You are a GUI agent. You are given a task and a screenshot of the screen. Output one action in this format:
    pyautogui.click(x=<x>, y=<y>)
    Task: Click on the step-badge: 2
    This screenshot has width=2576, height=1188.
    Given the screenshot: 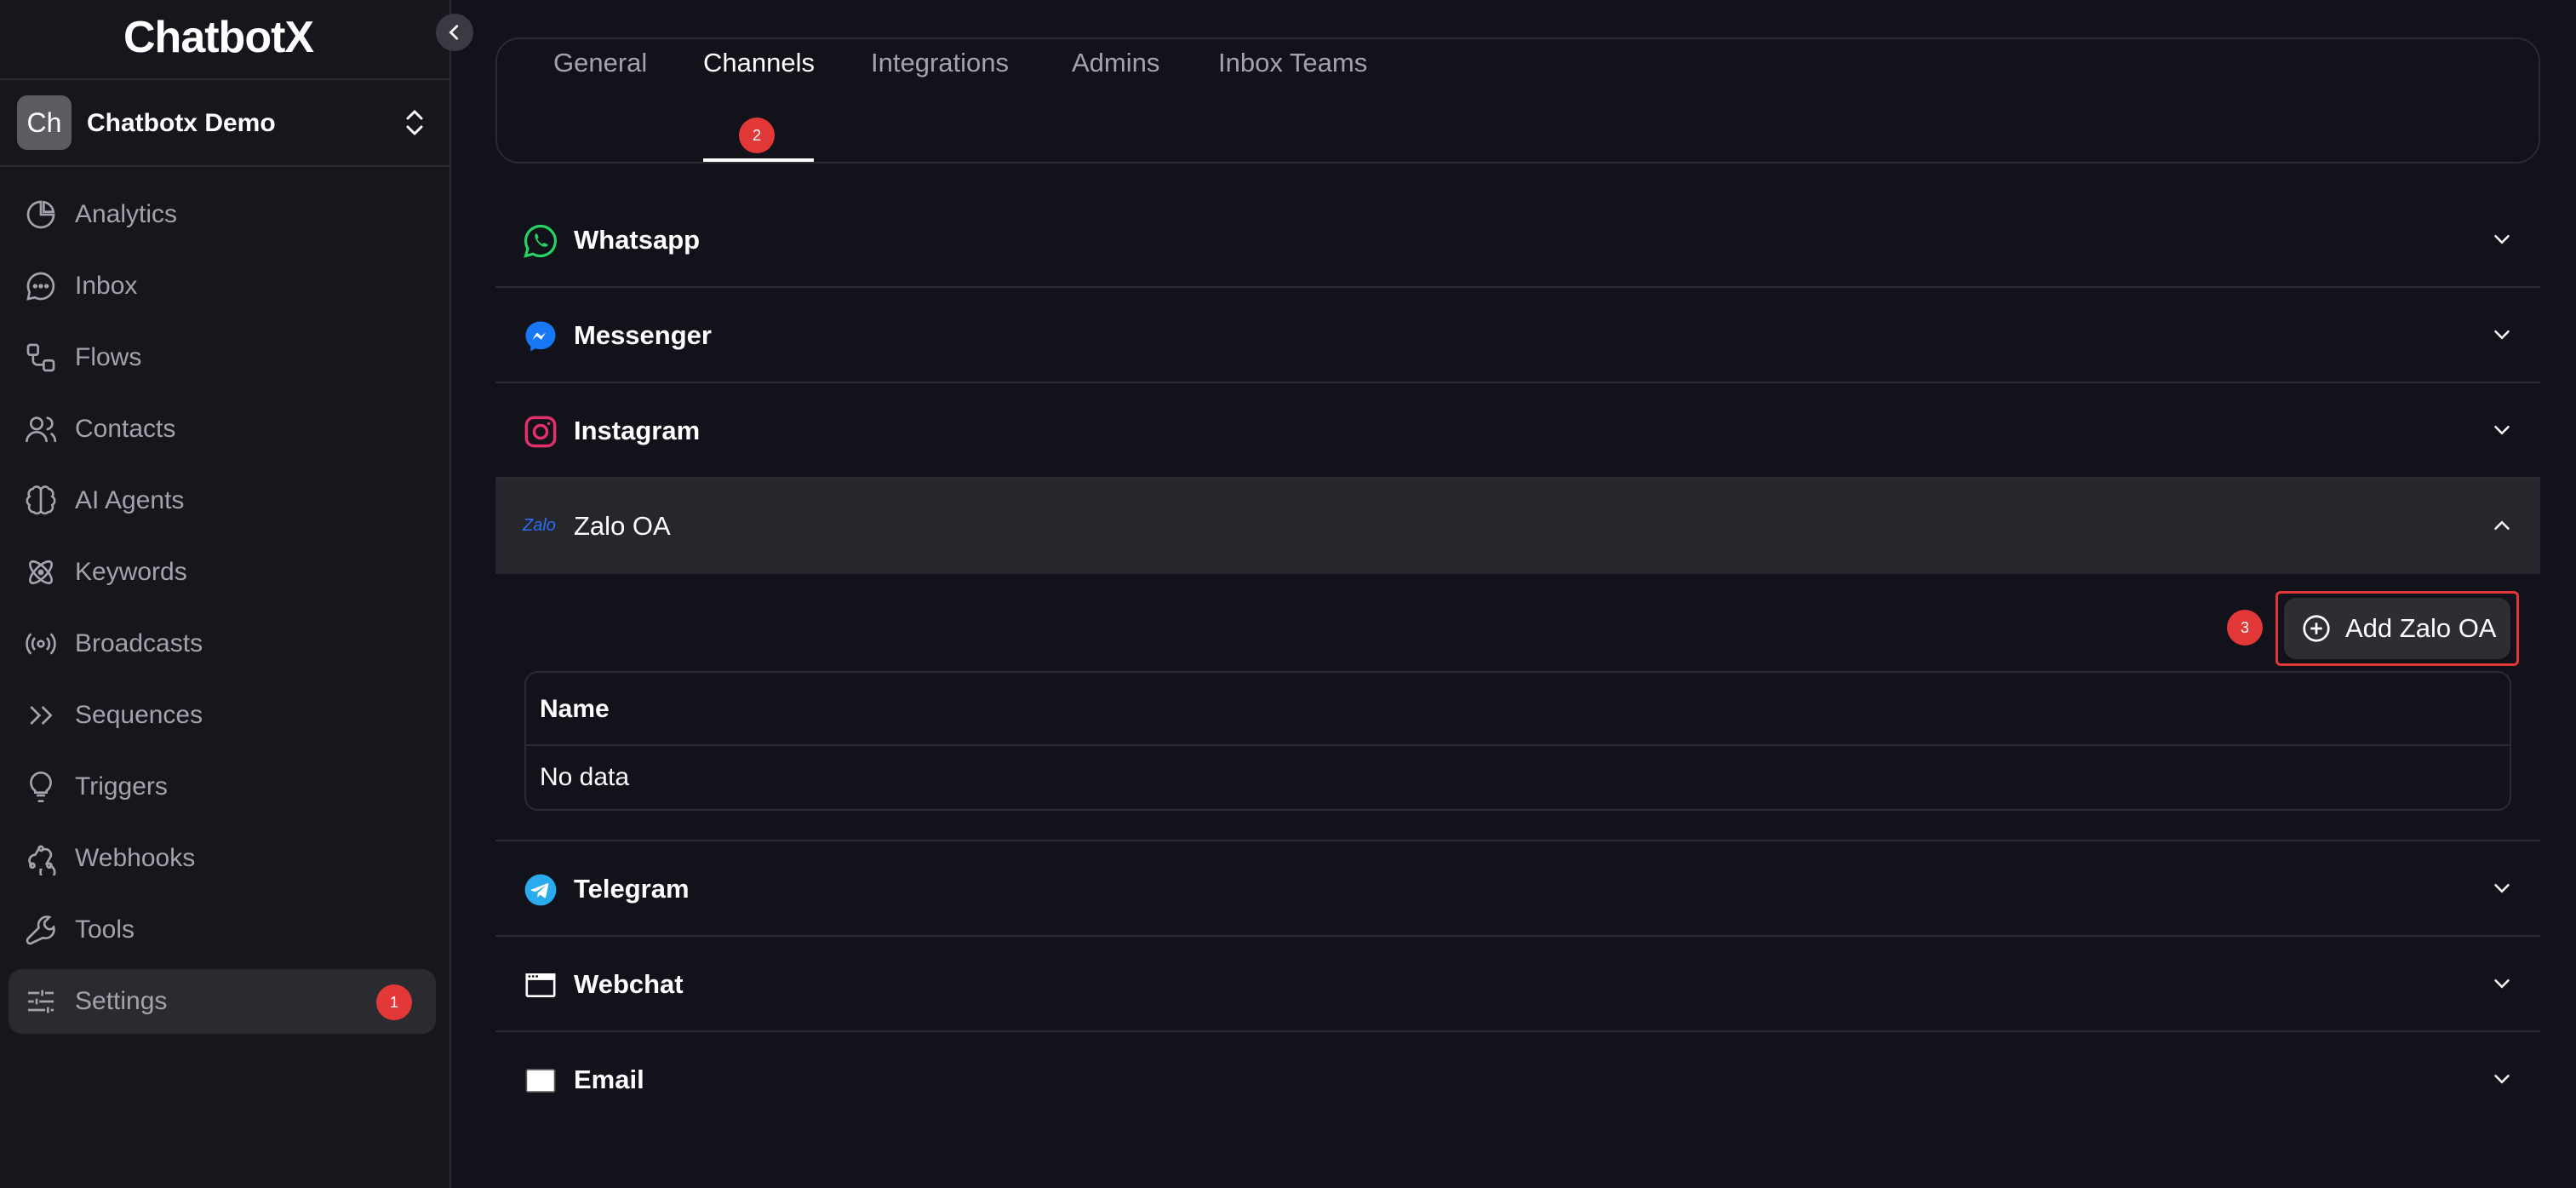 What is the action you would take?
    pyautogui.click(x=757, y=135)
    